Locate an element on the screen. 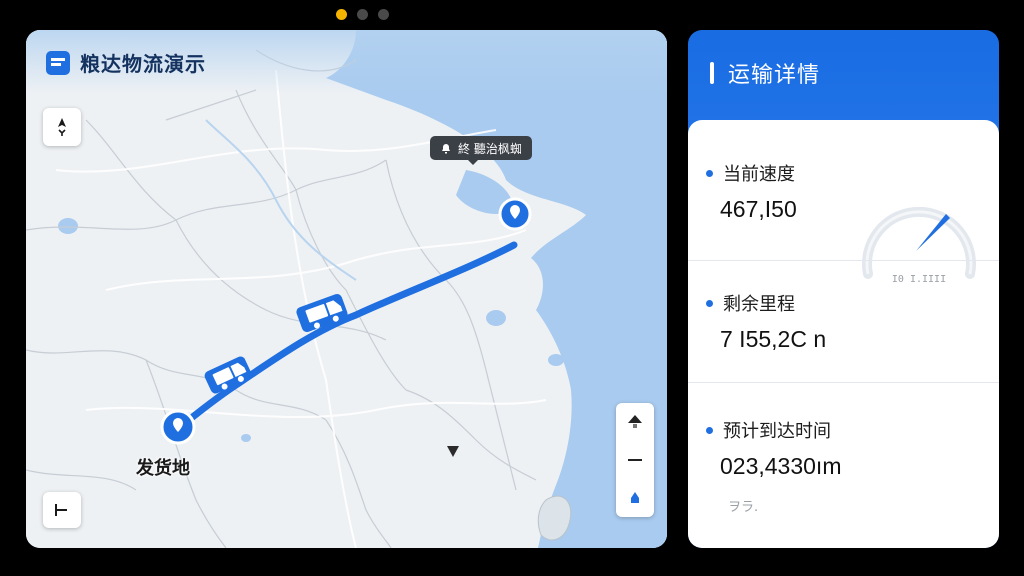 The height and width of the screenshot is (576, 1024). speed-gauge: I0 I.IIII is located at coordinates (919, 245).